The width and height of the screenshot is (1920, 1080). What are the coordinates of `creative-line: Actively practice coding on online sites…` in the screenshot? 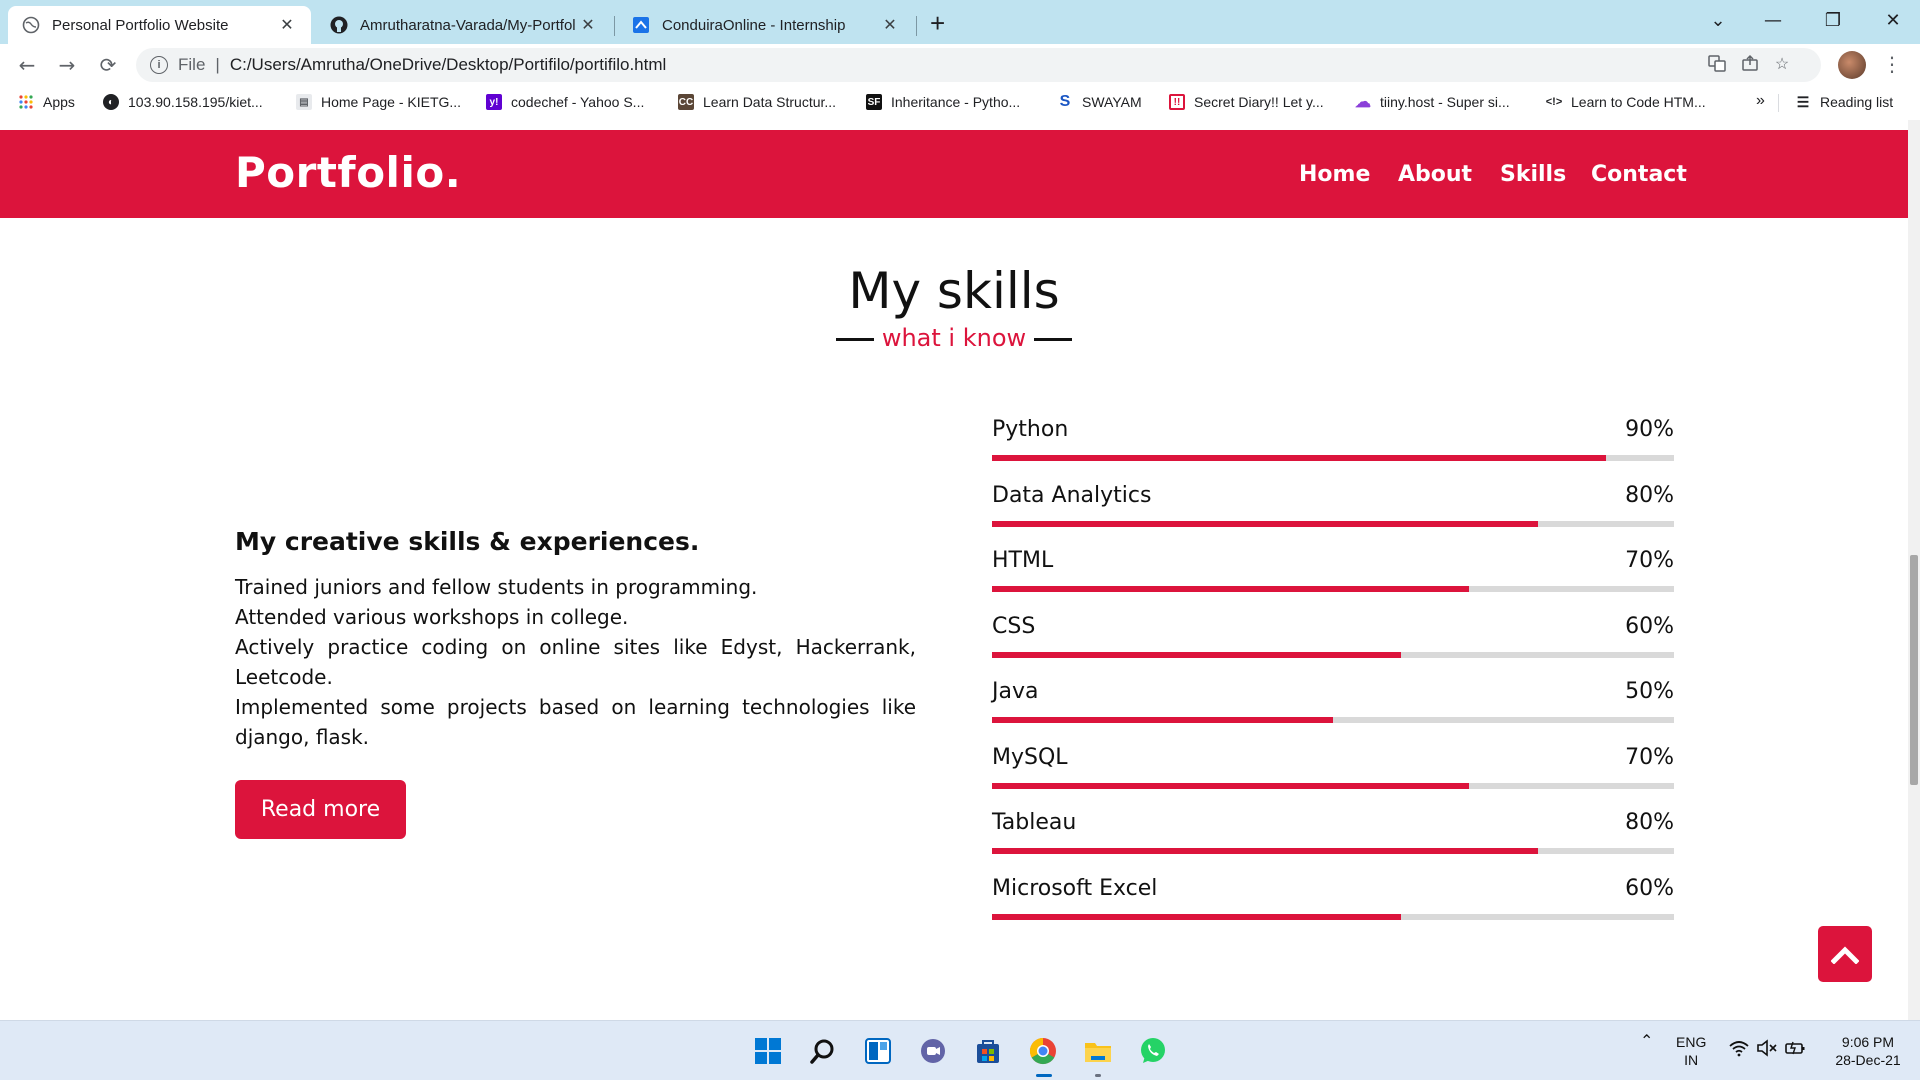 It's located at (575, 662).